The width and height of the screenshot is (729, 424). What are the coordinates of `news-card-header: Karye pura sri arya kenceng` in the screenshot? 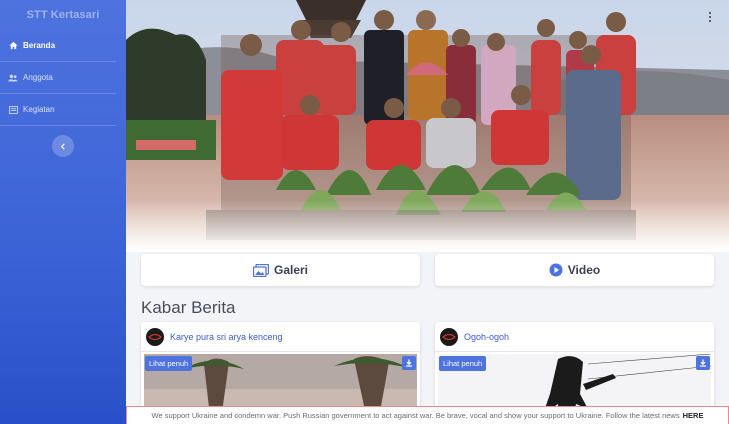 It's located at (280, 337).